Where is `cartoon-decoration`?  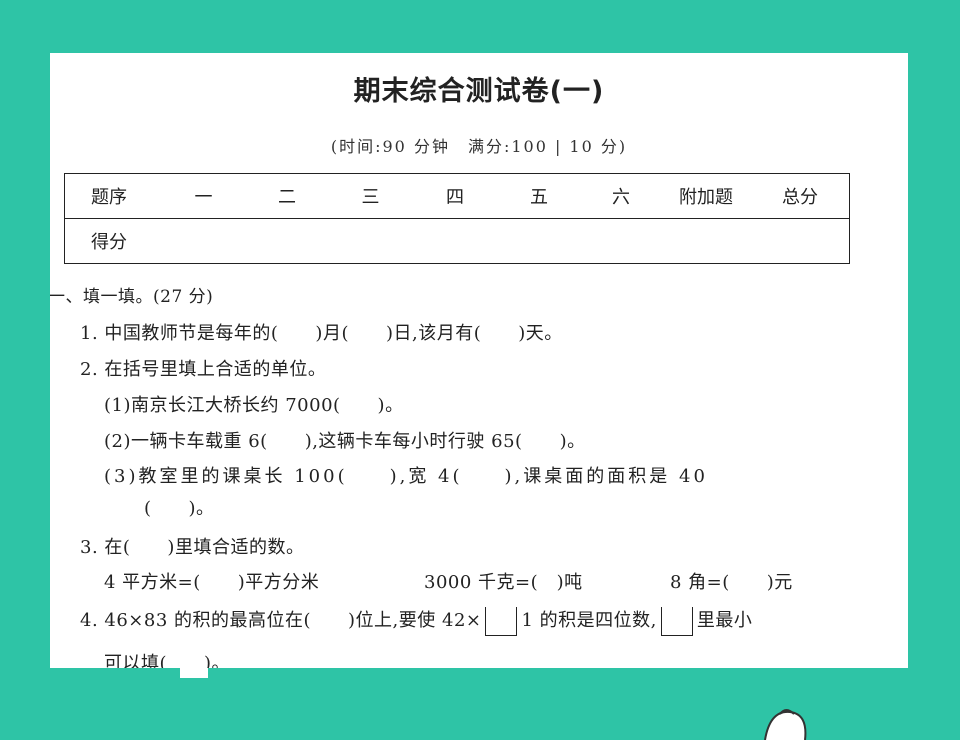
cartoon-decoration is located at coordinates (785, 724).